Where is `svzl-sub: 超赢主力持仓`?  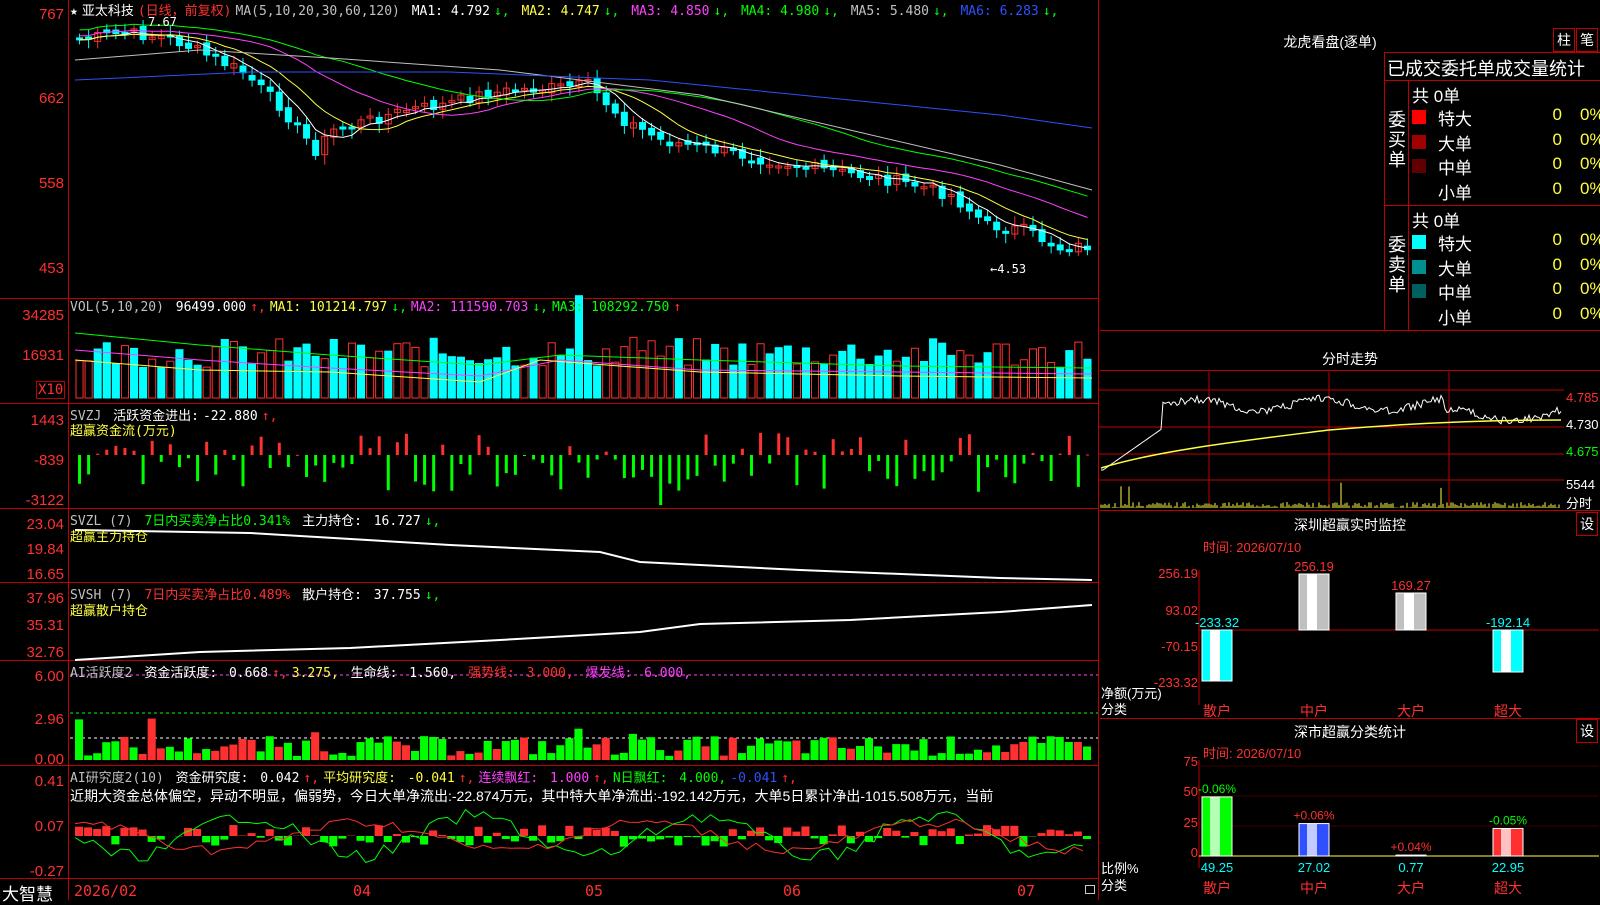
svzl-sub: 超赢主力持仓 is located at coordinates (109, 535).